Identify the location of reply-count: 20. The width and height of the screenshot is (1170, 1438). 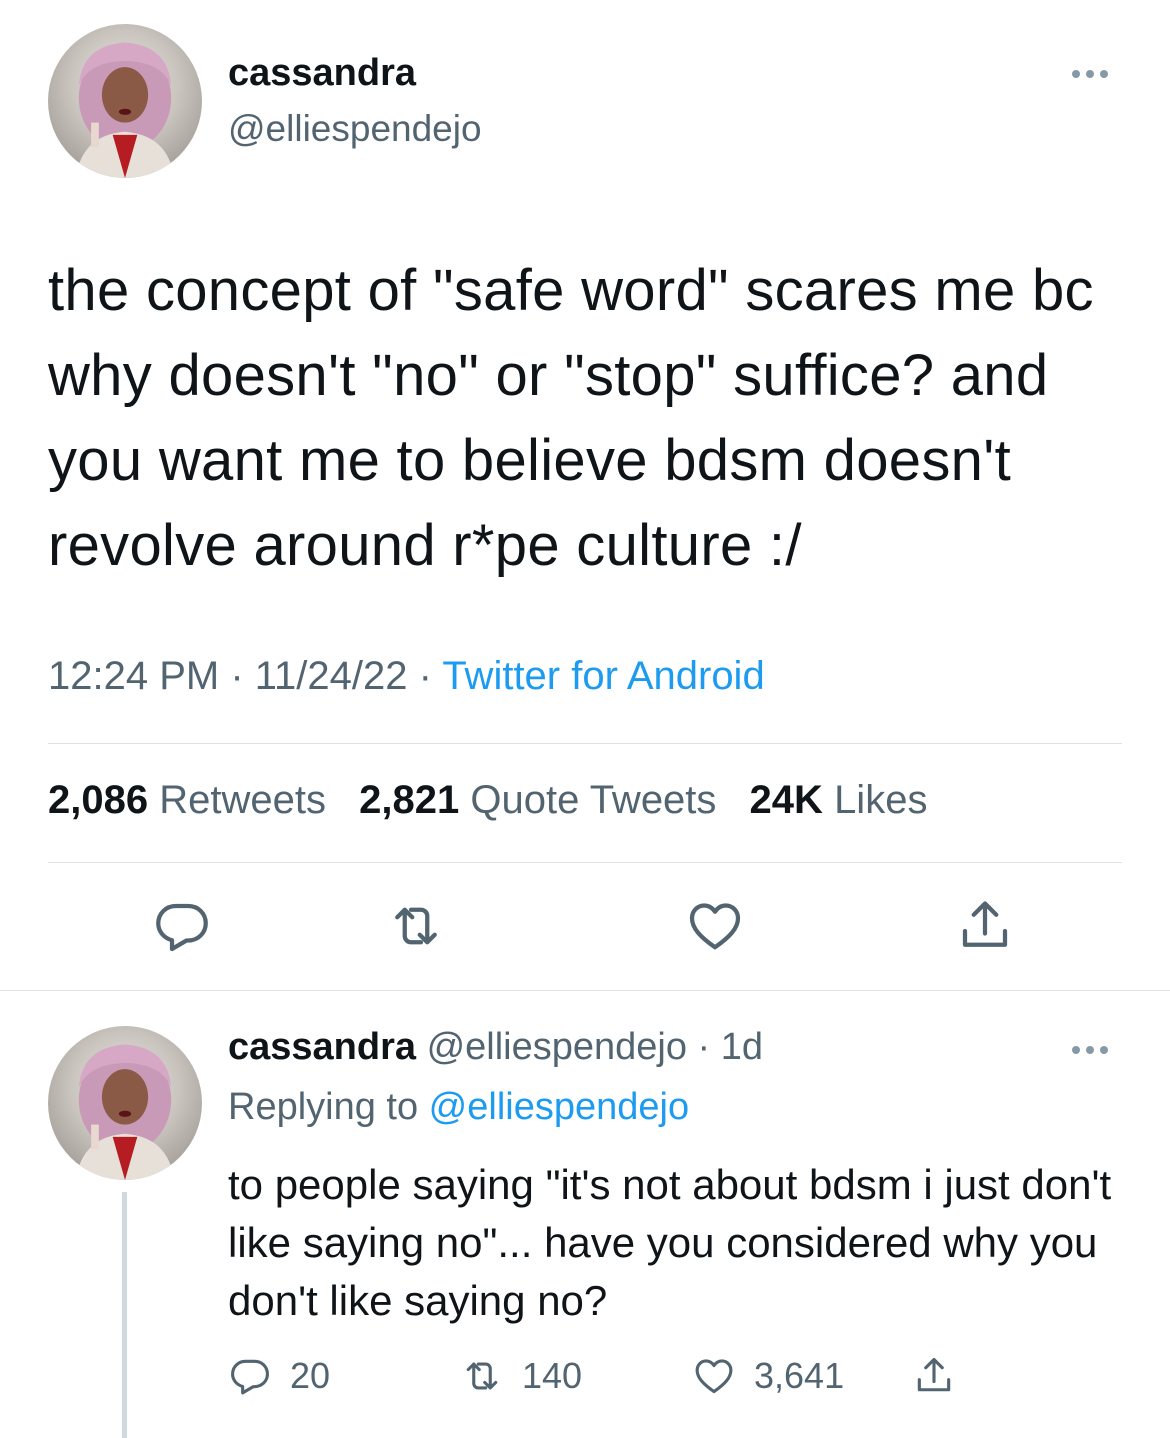
(310, 1375).